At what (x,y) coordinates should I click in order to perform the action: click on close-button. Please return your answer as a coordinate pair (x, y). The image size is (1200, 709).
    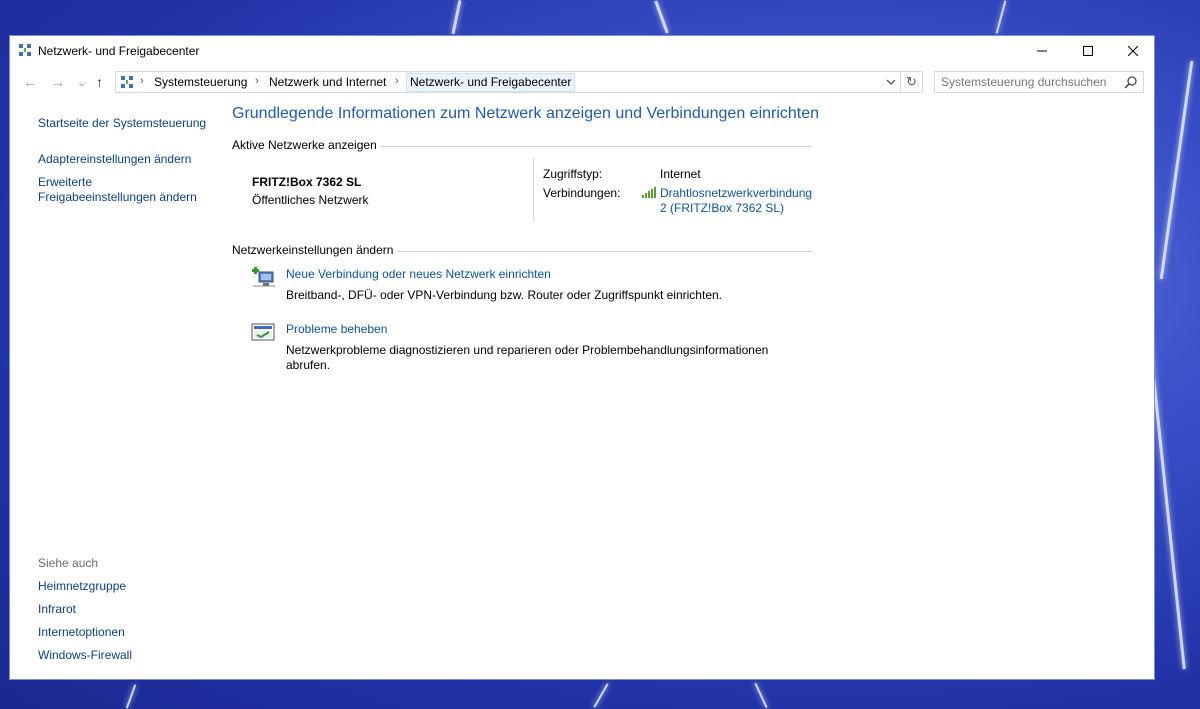
    Looking at the image, I should click on (1133, 51).